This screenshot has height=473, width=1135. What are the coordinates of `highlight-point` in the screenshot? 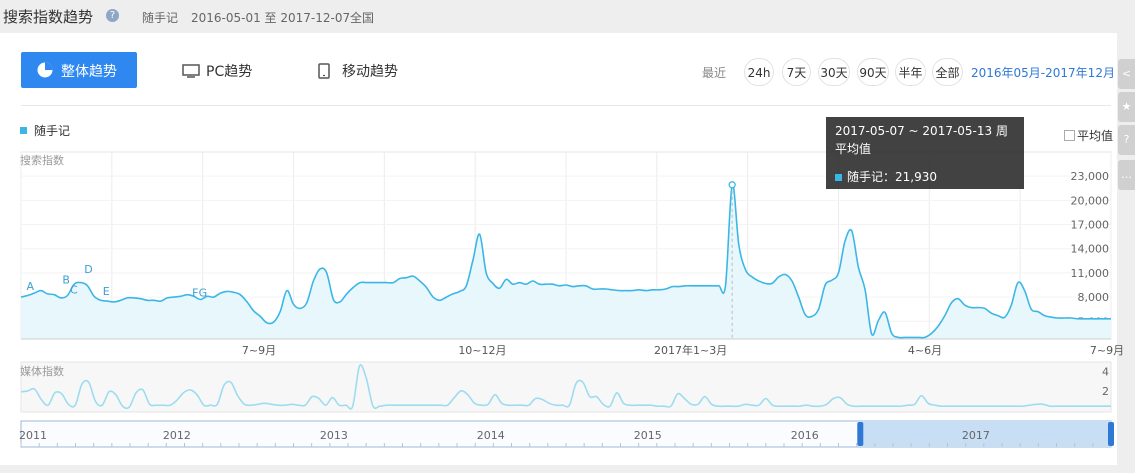 It's located at (732, 185).